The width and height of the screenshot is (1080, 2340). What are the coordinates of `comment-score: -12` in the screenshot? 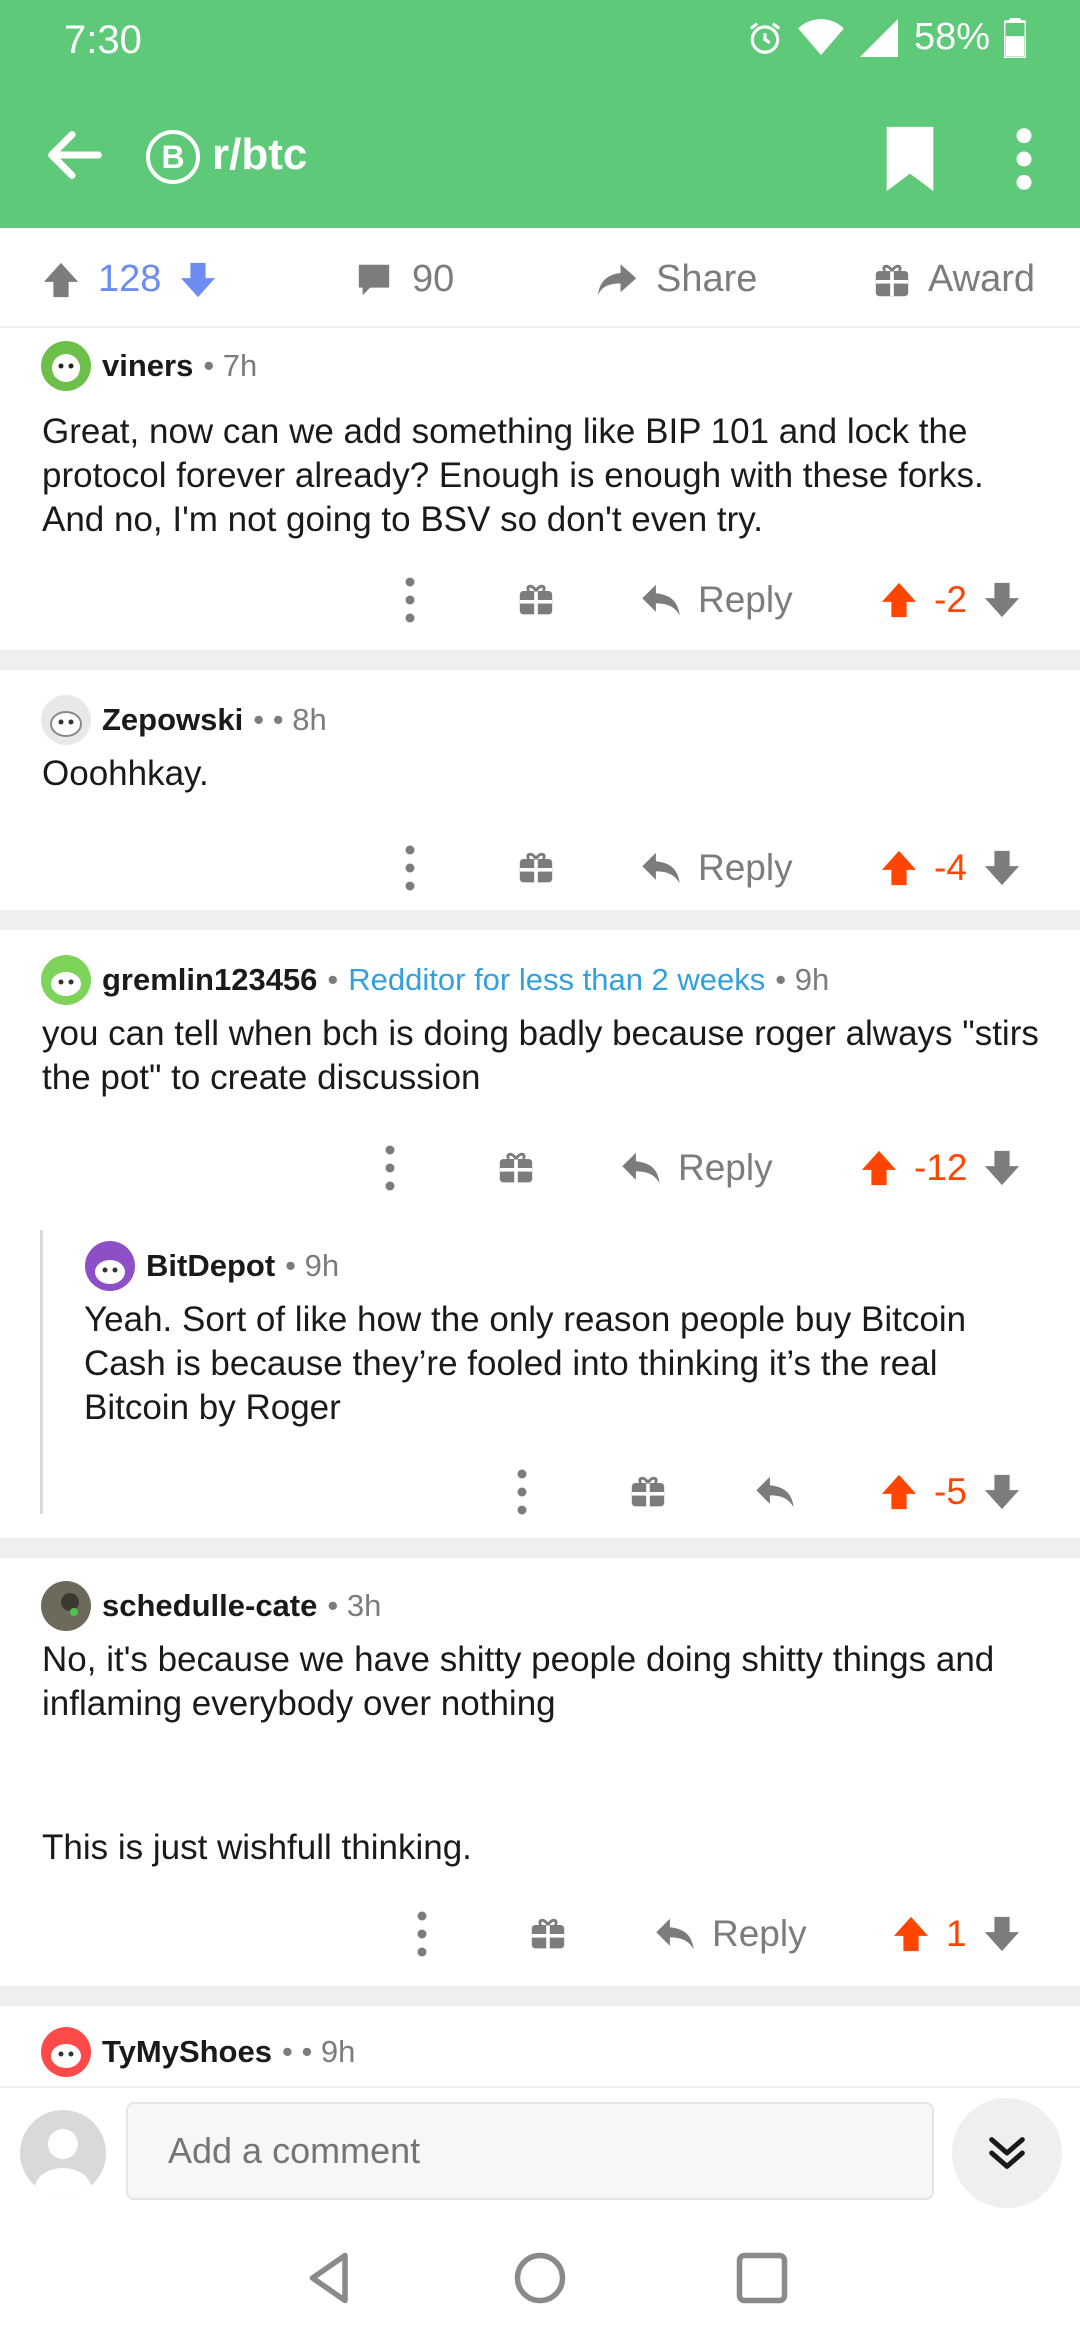 It's located at (941, 1167).